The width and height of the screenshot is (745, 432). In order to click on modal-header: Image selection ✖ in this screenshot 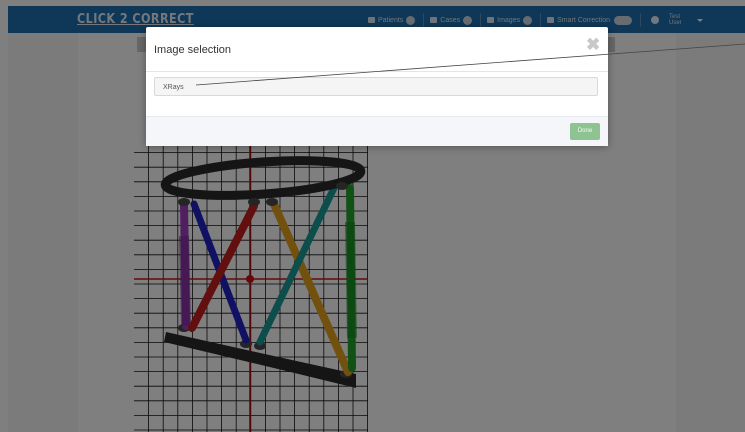, I will do `click(377, 49)`.